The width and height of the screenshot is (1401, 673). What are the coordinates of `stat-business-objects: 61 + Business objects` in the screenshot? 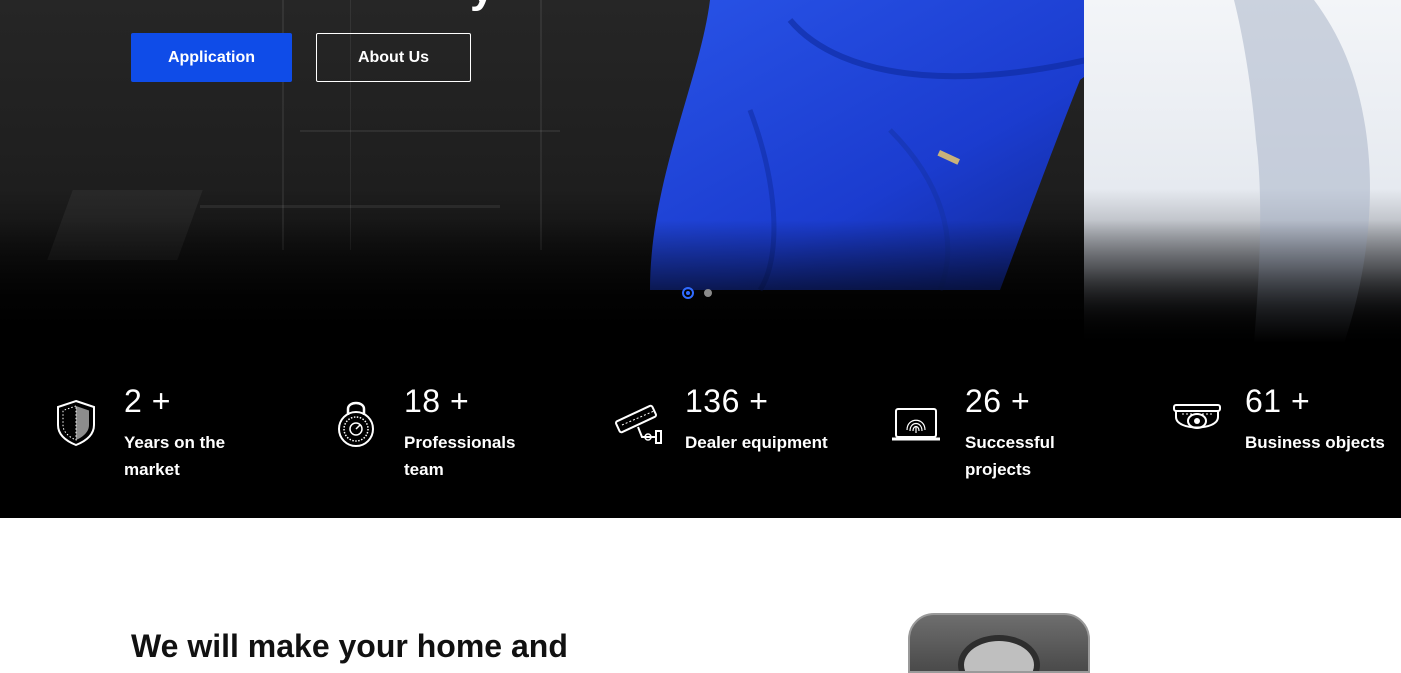 It's located at (1286, 433).